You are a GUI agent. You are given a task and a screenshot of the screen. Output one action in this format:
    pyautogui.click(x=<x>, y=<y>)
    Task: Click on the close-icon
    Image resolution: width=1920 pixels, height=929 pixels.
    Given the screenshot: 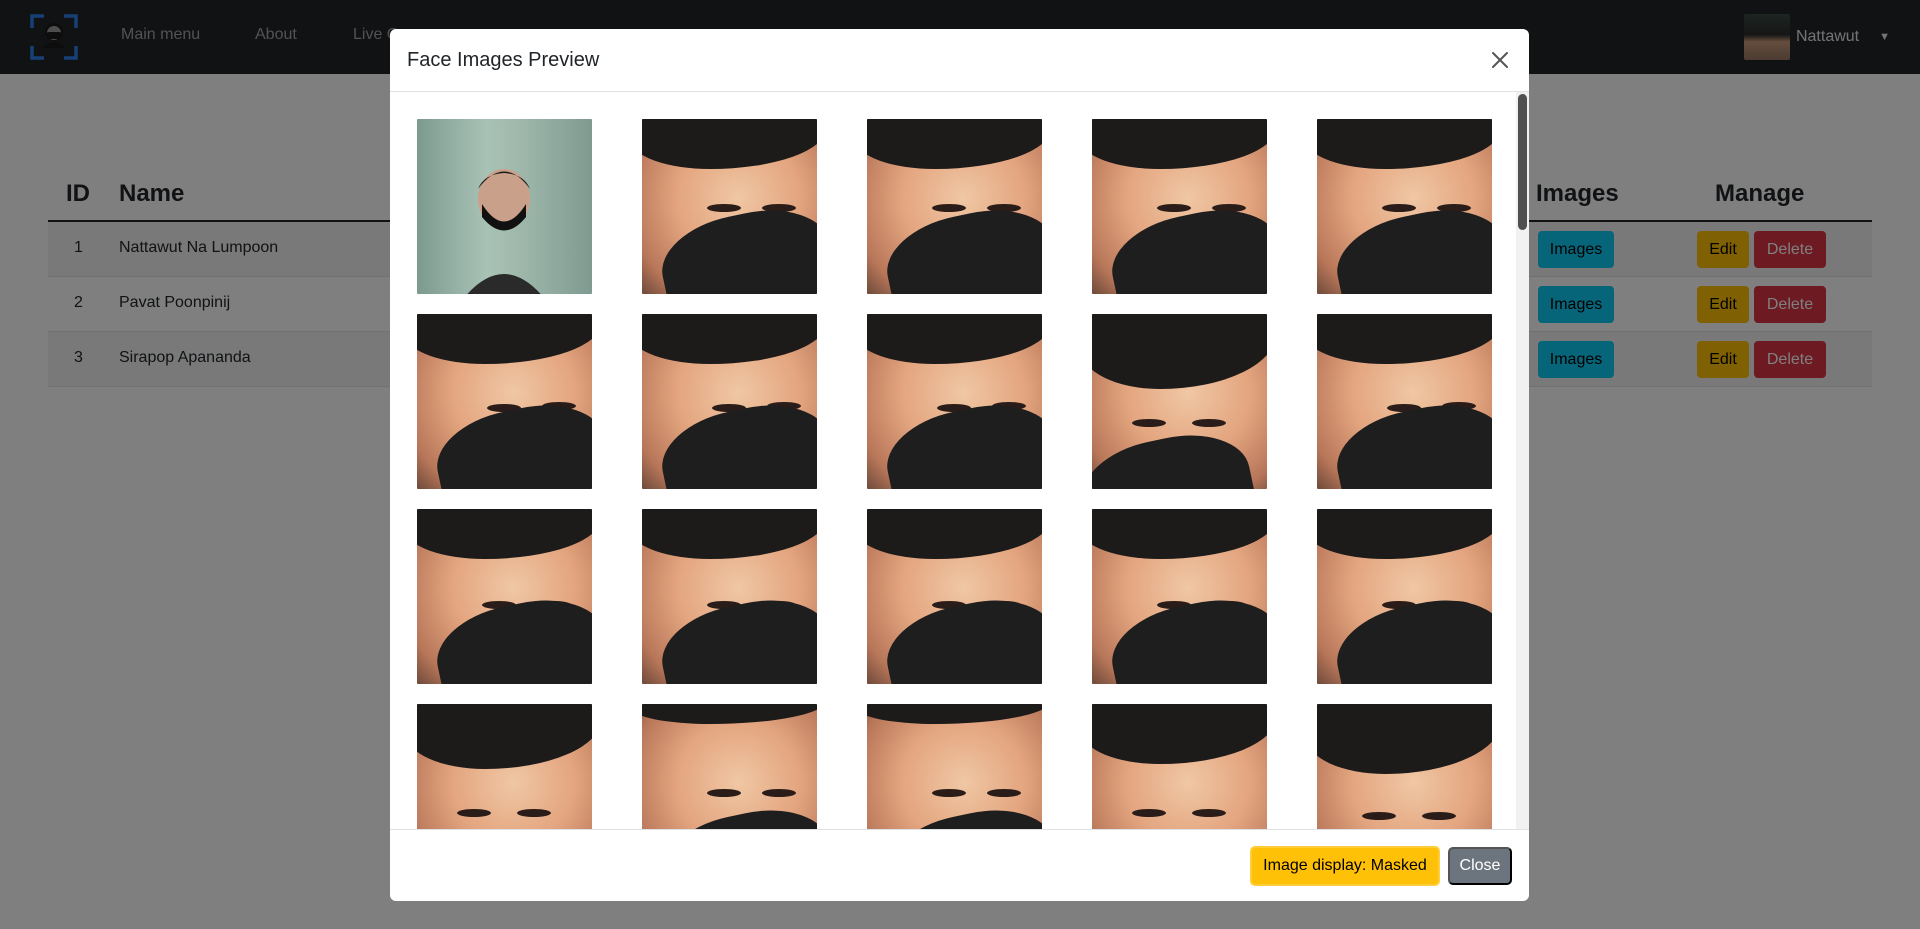 What is the action you would take?
    pyautogui.click(x=1500, y=60)
    